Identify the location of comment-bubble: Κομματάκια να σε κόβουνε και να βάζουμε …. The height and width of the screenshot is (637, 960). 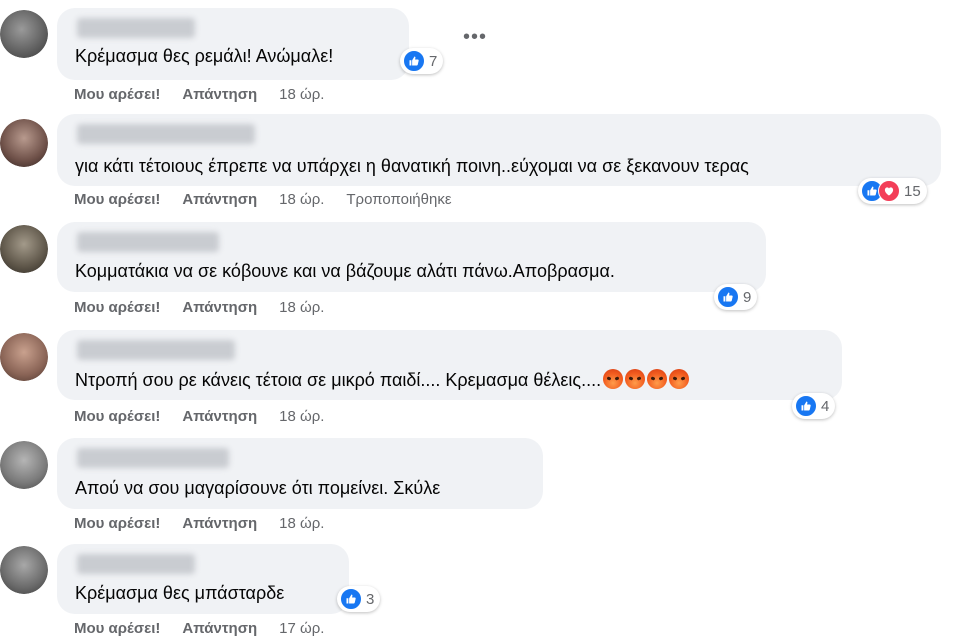
(411, 257).